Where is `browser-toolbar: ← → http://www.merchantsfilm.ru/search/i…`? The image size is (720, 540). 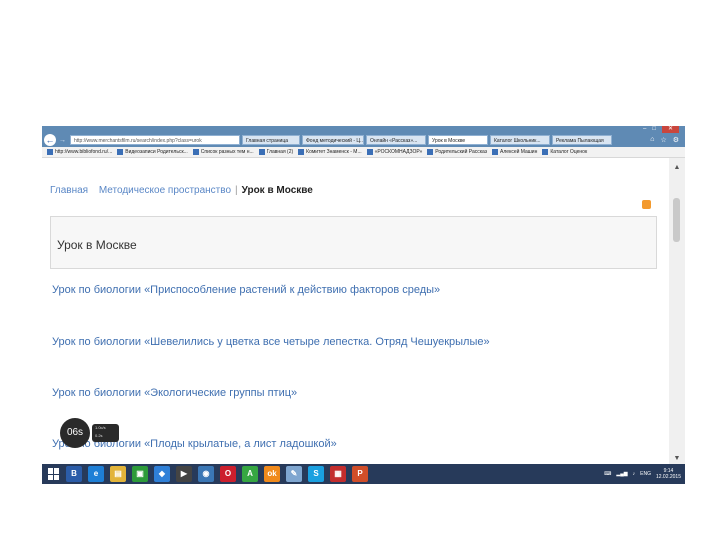
browser-toolbar: ← → http://www.merchantsfilm.ru/search/i… is located at coordinates (363, 140).